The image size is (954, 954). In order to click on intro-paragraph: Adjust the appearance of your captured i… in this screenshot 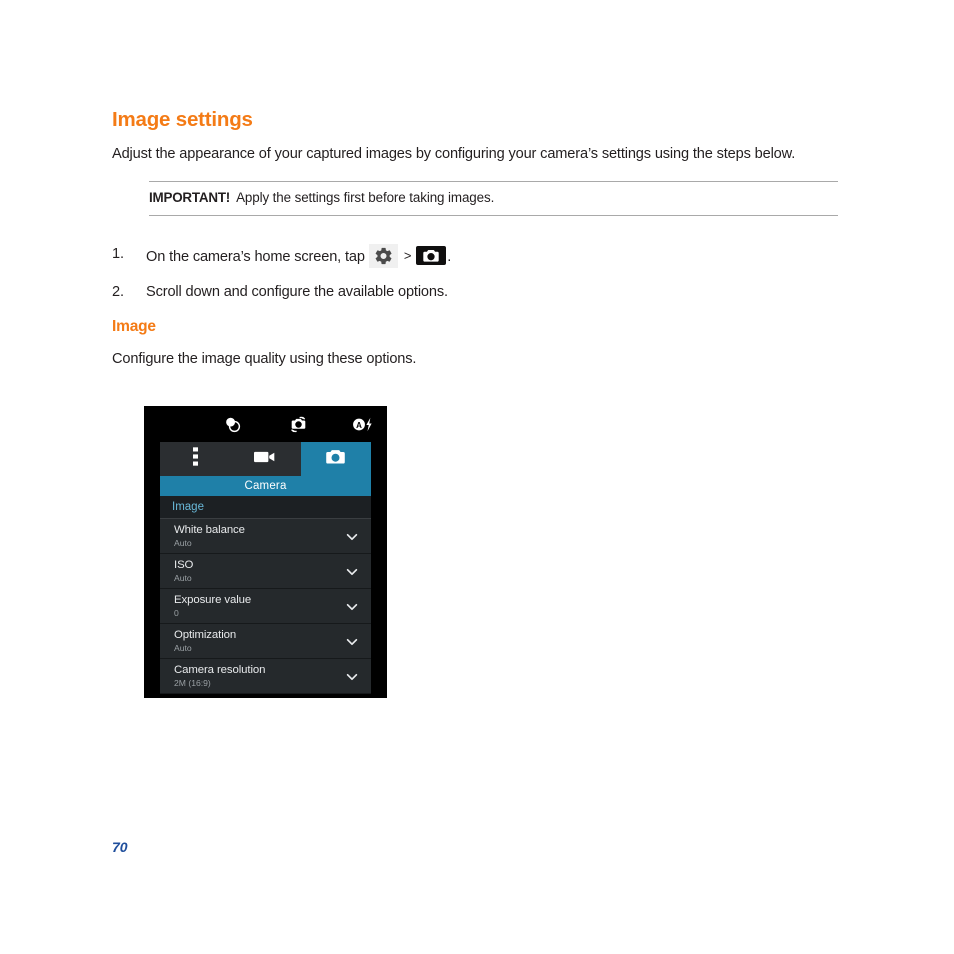, I will do `click(454, 154)`.